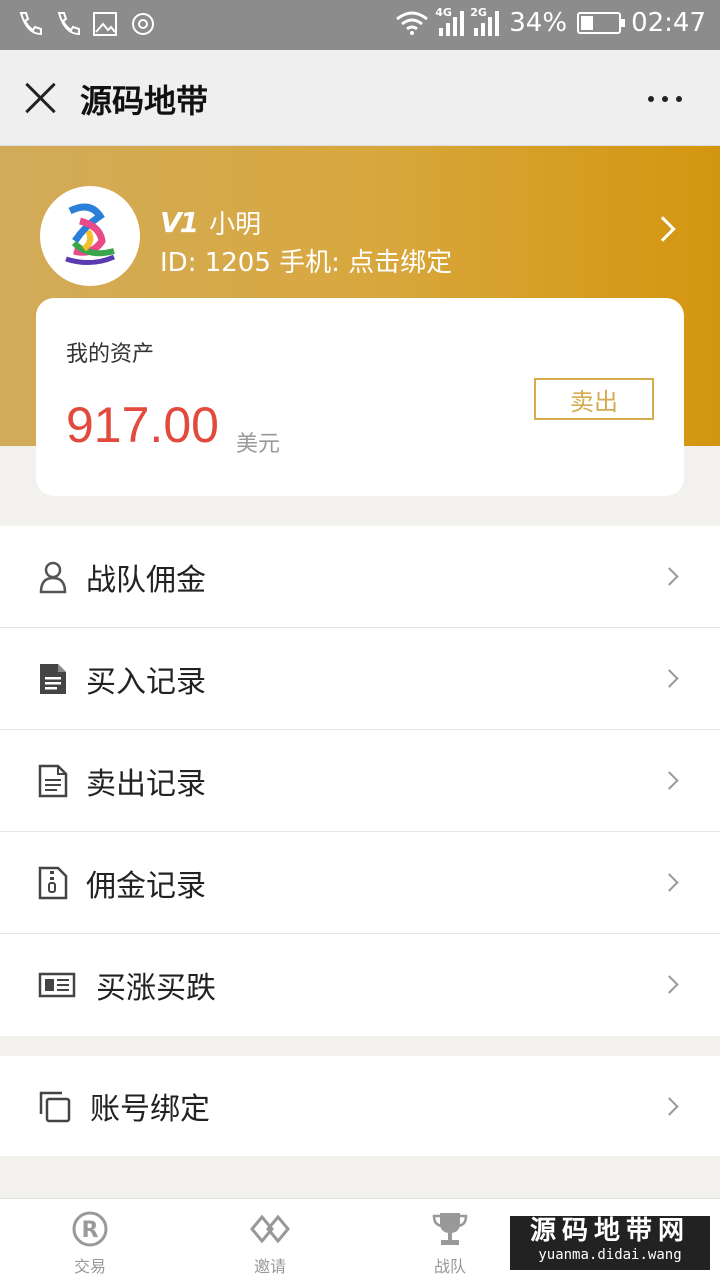  Describe the element at coordinates (89, 1266) in the screenshot. I see `nav-label: 交易` at that location.